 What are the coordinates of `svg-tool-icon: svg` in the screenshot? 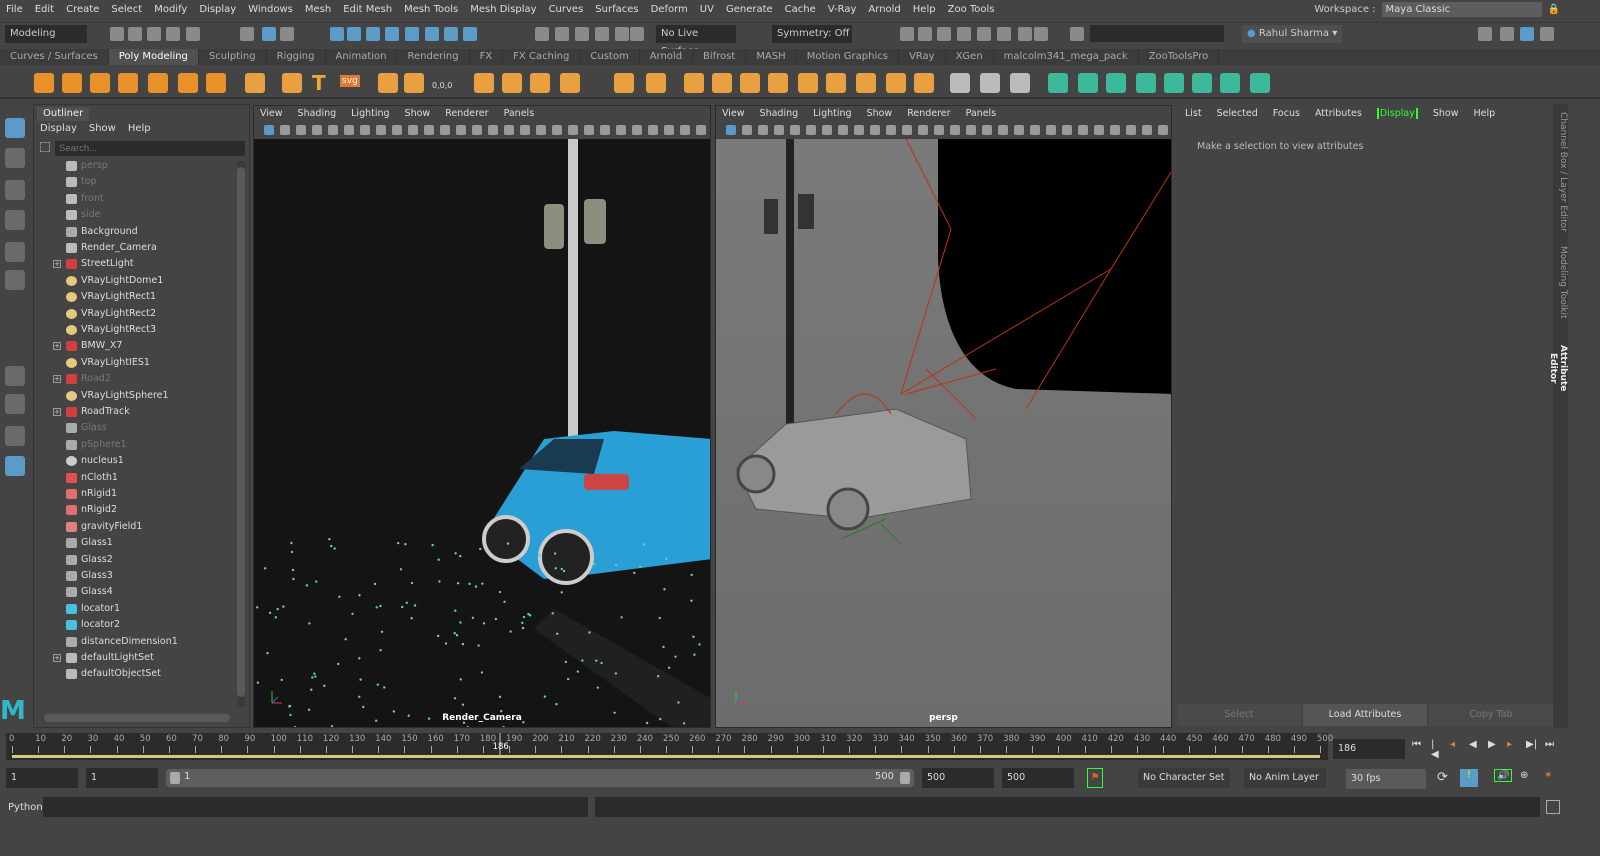 It's located at (350, 81).